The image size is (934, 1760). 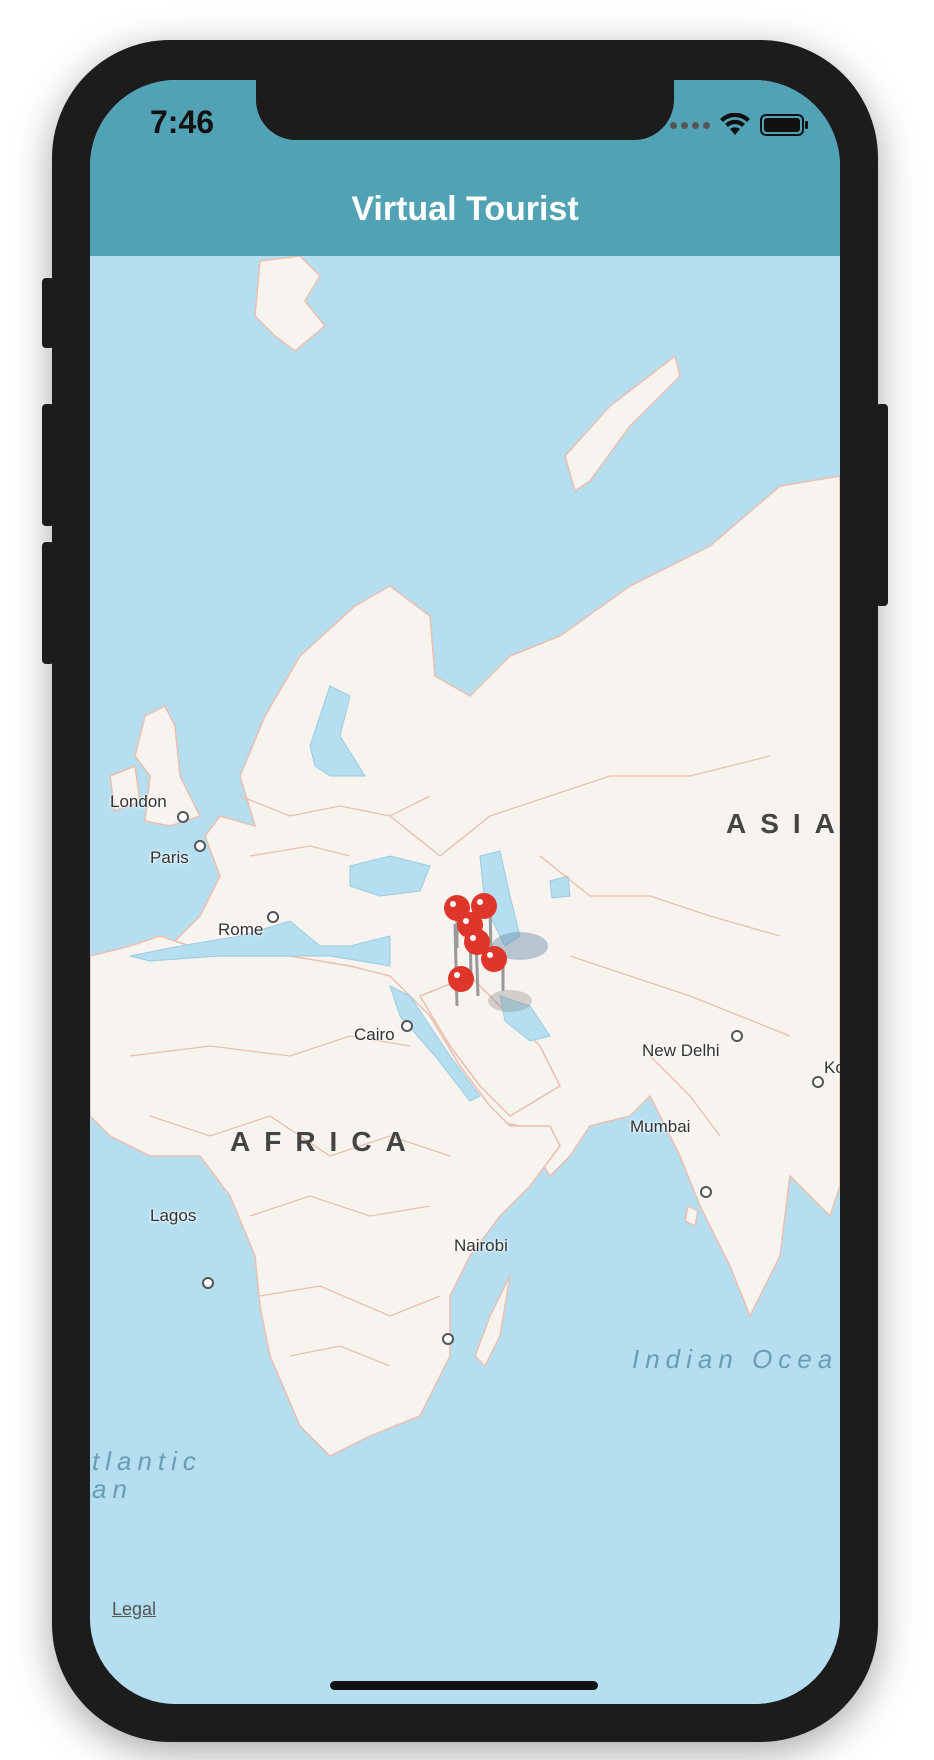 What do you see at coordinates (182, 122) in the screenshot?
I see `status-time: 7:46` at bounding box center [182, 122].